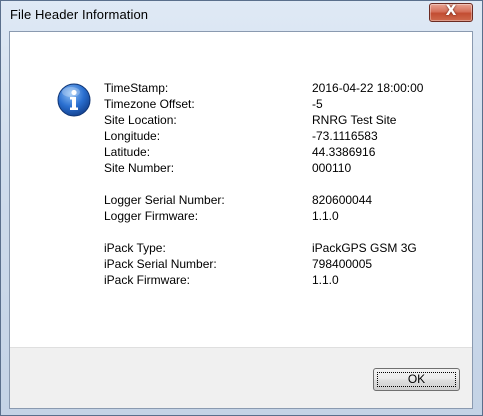 The width and height of the screenshot is (483, 416). Describe the element at coordinates (164, 200) in the screenshot. I see `field-label: Logger Serial Number:` at that location.